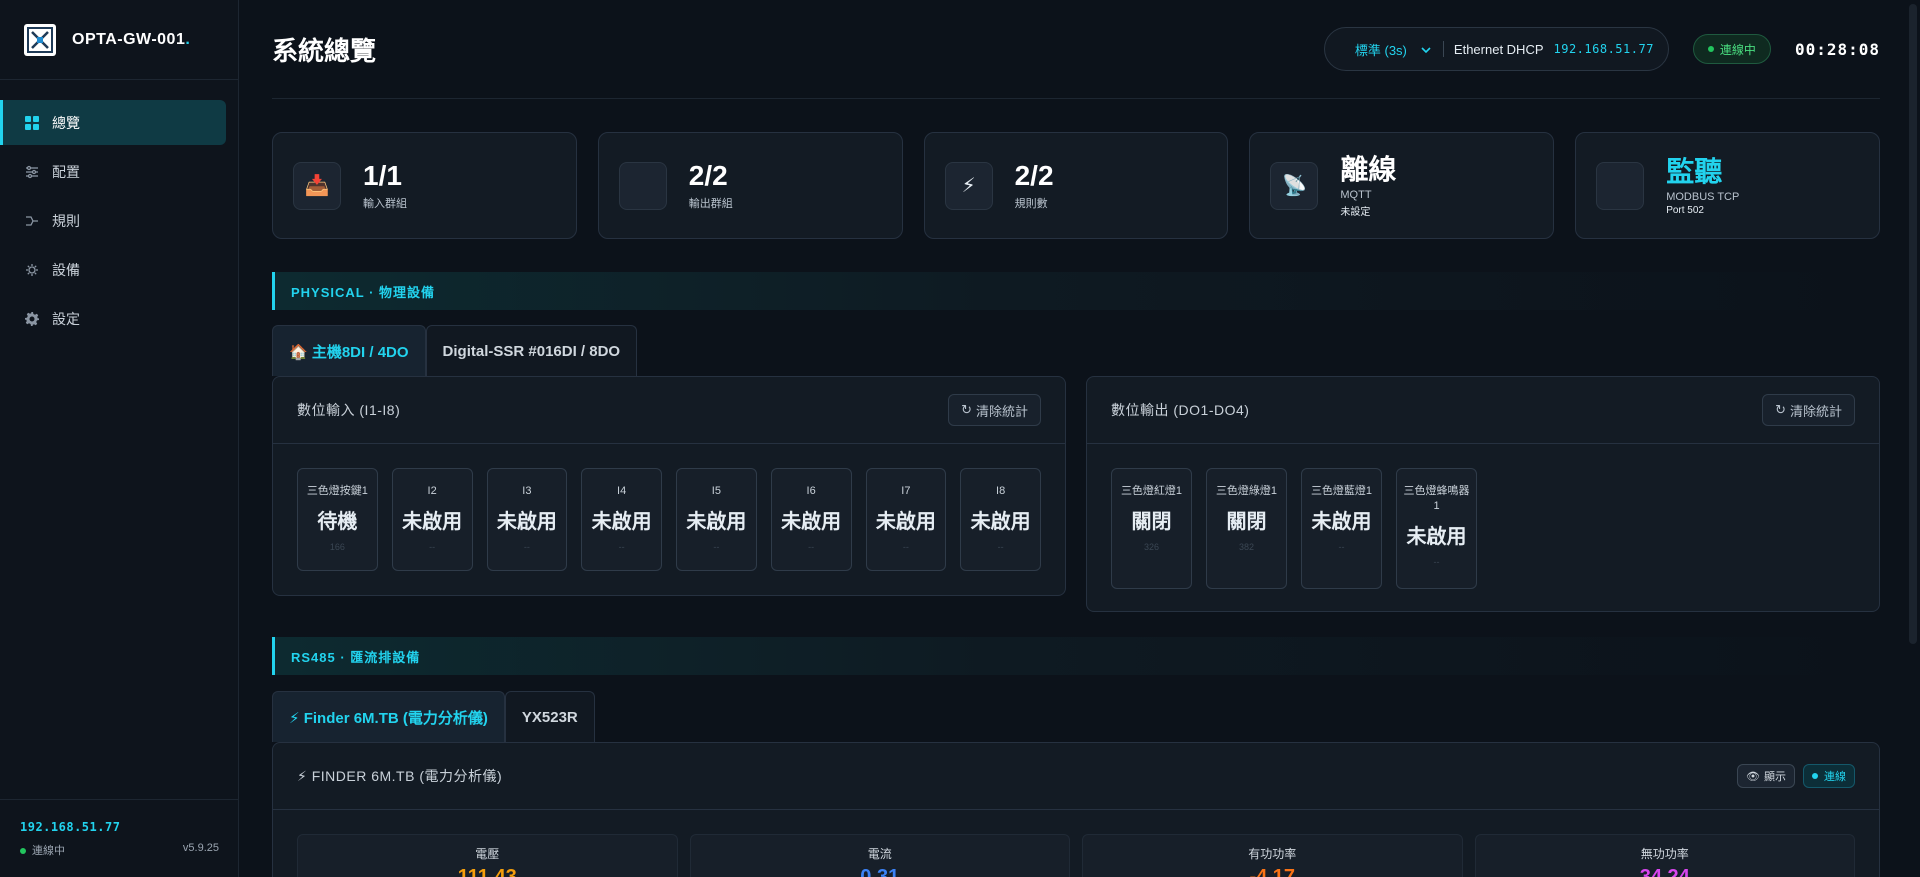  Describe the element at coordinates (811, 519) in the screenshot. I see `input-tile: I6 未啟用 --` at that location.